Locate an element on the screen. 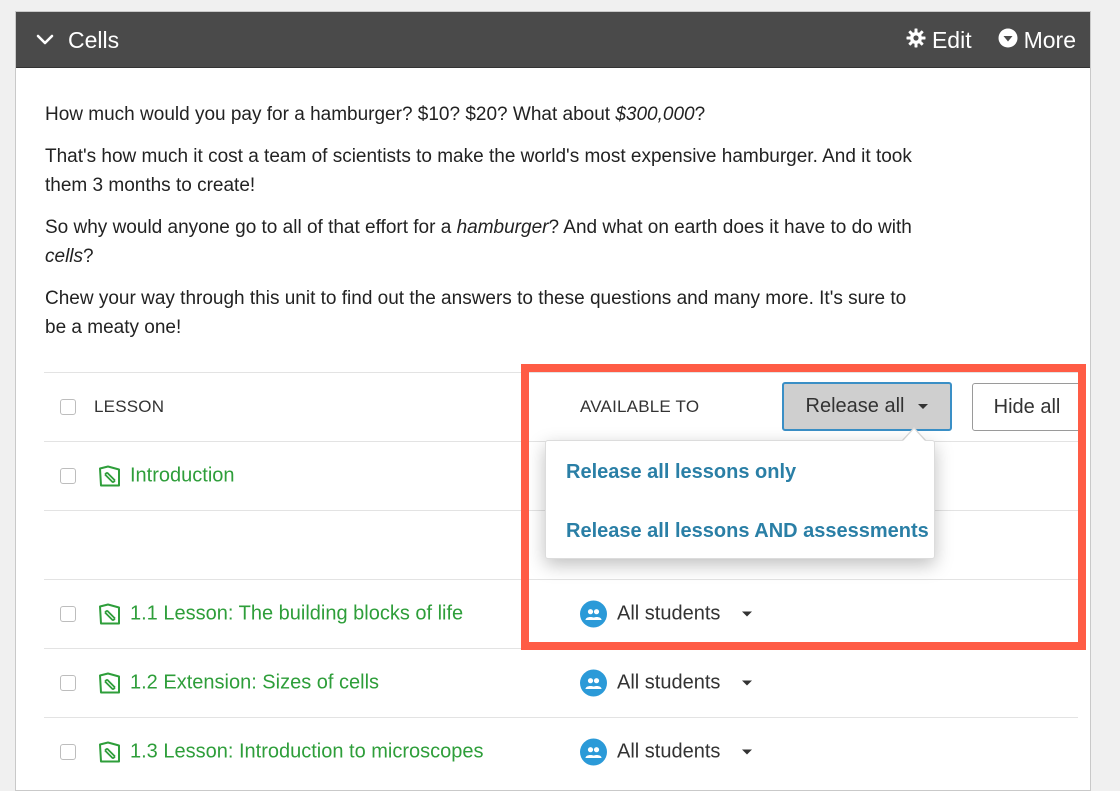 This screenshot has width=1120, height=791. lesson-column-header: LESSON is located at coordinates (129, 406).